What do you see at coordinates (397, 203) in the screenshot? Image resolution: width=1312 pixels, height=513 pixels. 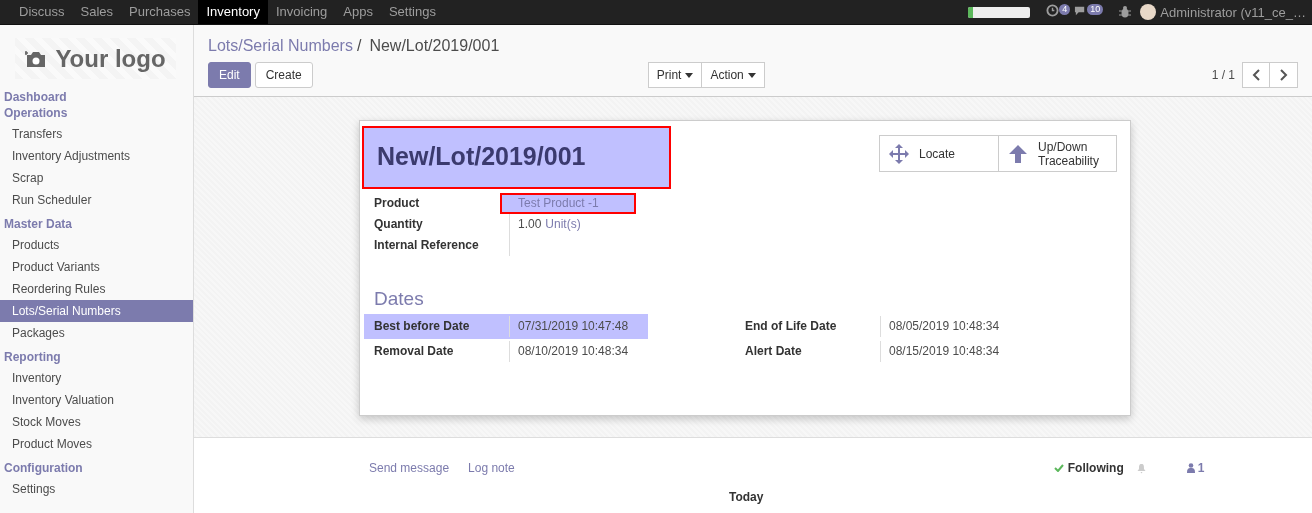 I see `field-label: Product` at bounding box center [397, 203].